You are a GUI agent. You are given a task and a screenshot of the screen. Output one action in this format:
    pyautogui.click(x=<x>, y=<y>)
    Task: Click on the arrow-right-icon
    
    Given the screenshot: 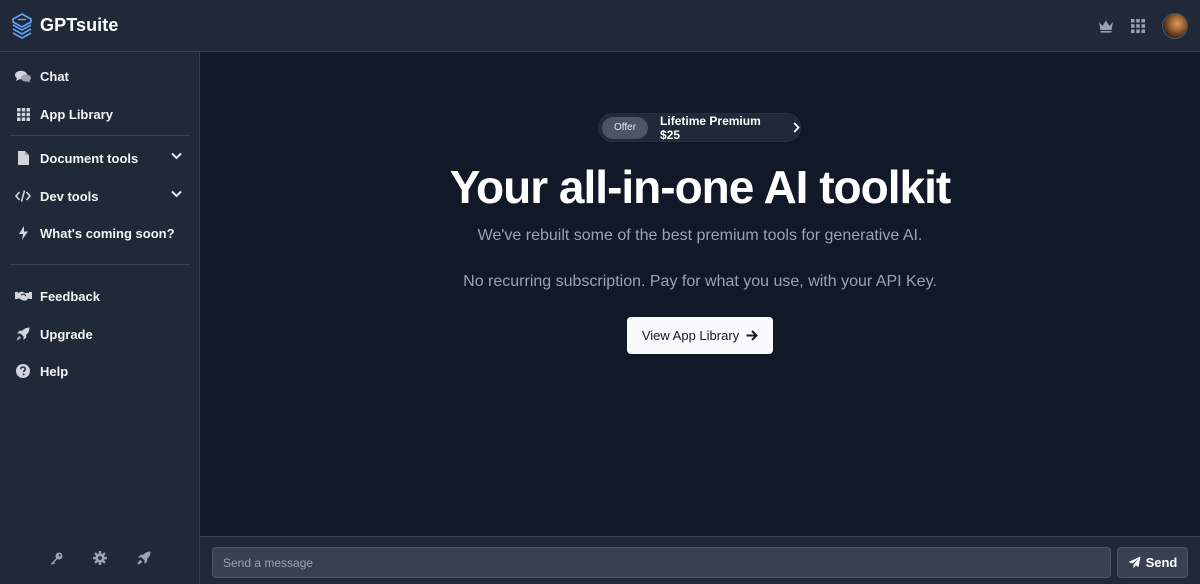 What is the action you would take?
    pyautogui.click(x=752, y=335)
    